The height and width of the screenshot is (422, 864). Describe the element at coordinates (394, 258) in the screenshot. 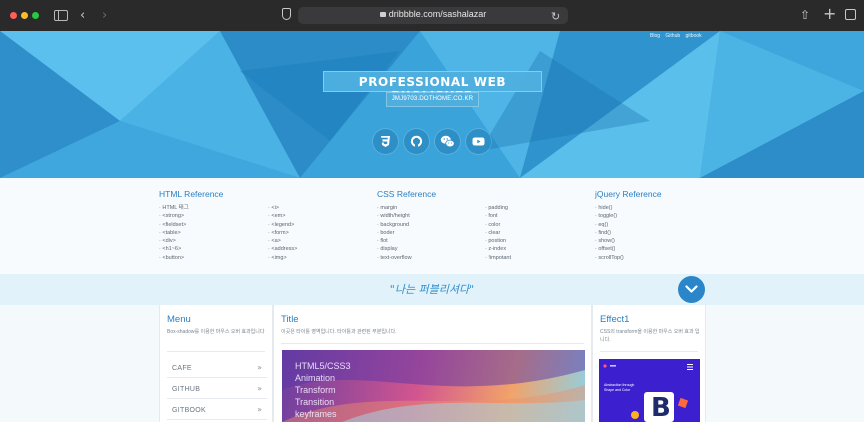

I see `list-item: text-overflow` at that location.